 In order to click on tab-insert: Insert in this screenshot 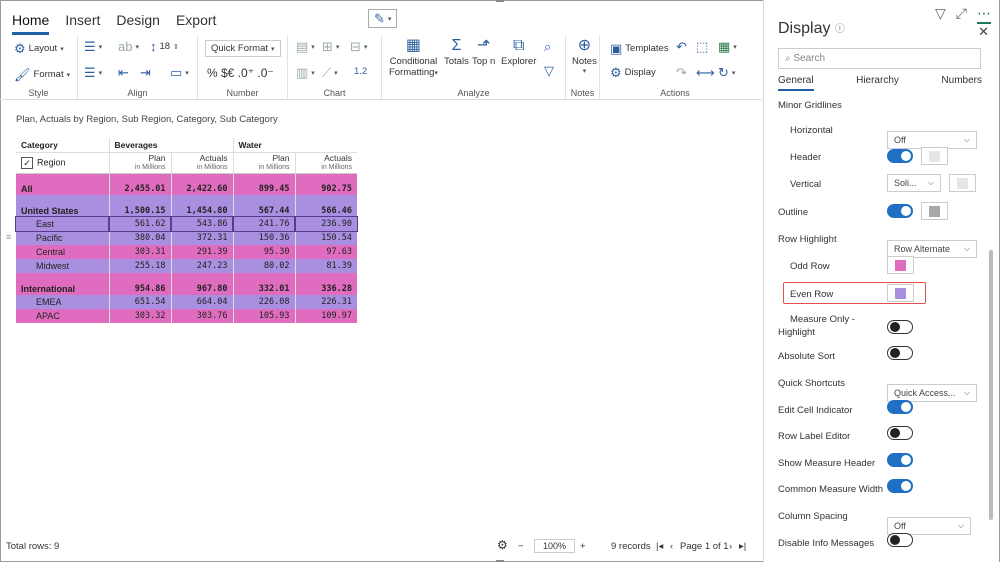, I will do `click(82, 23)`.